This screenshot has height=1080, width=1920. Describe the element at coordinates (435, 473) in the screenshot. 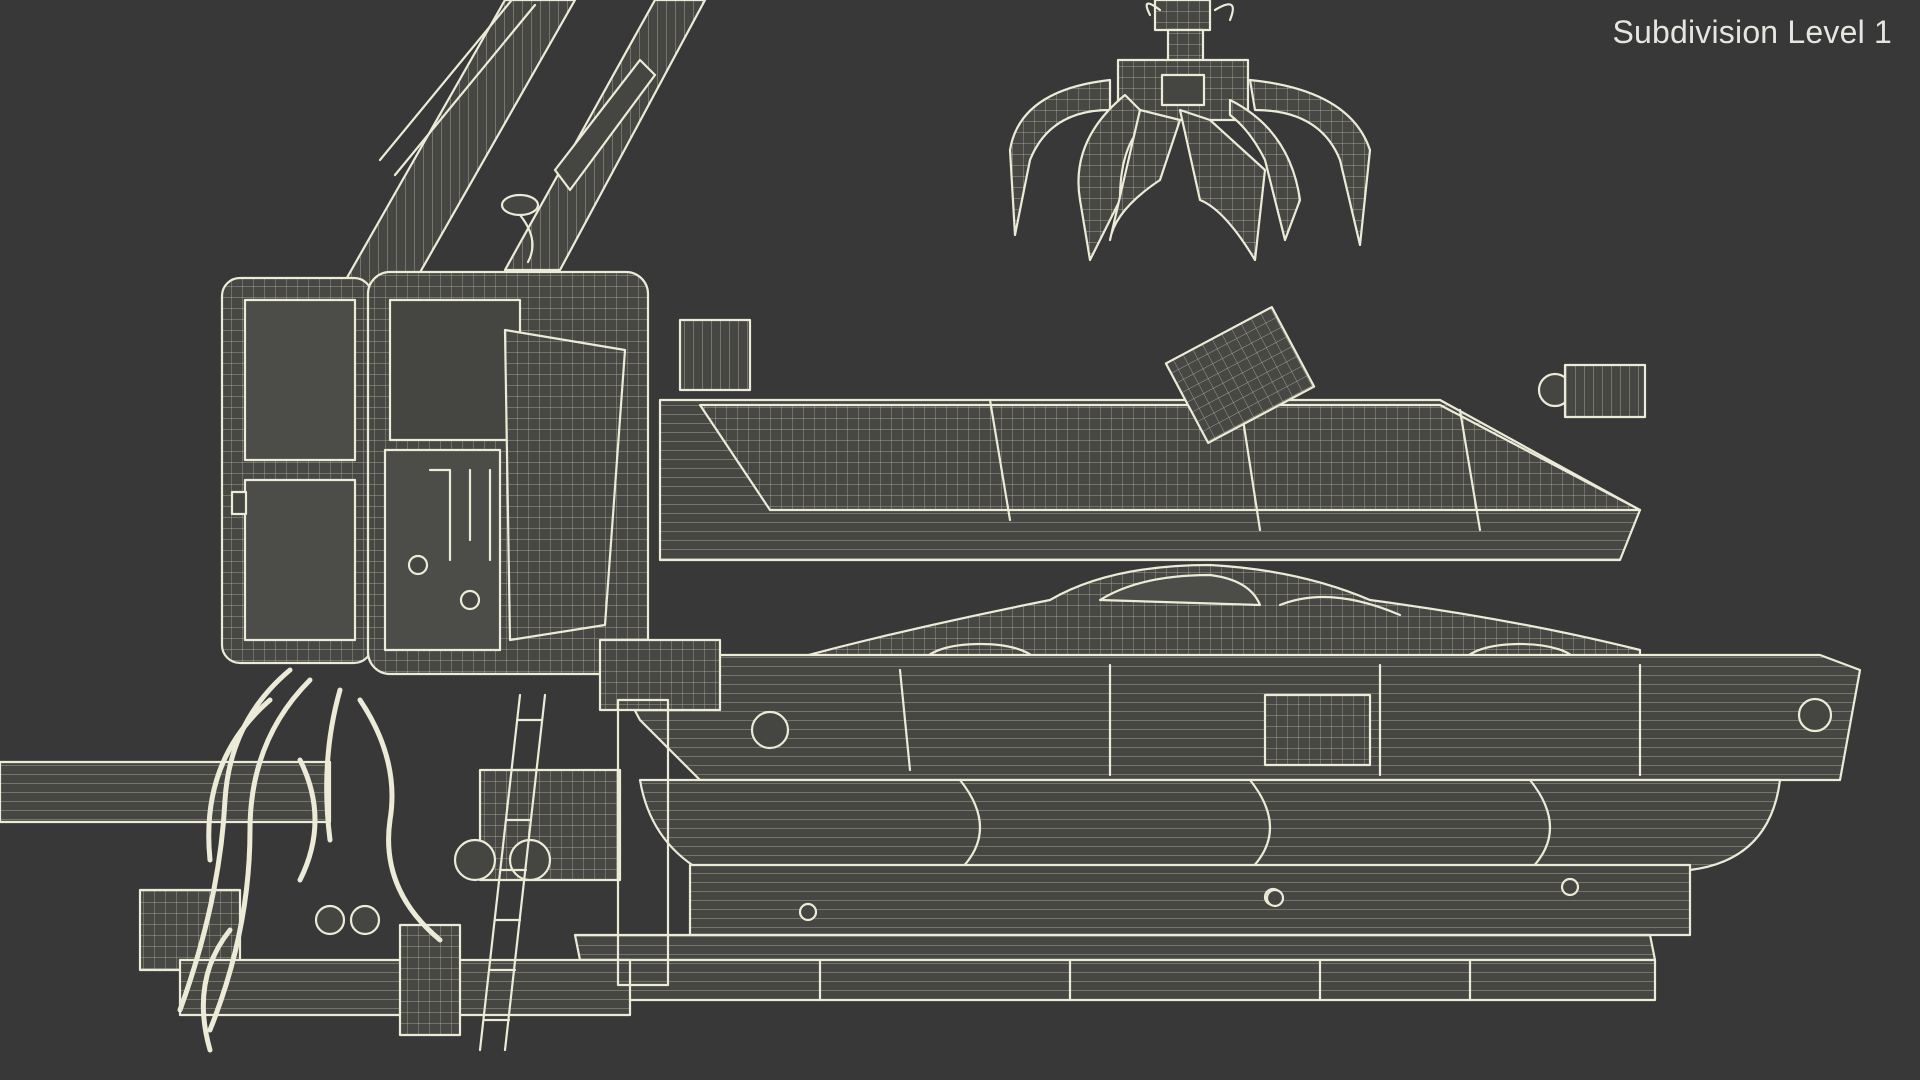

I see `operator-cabin` at that location.